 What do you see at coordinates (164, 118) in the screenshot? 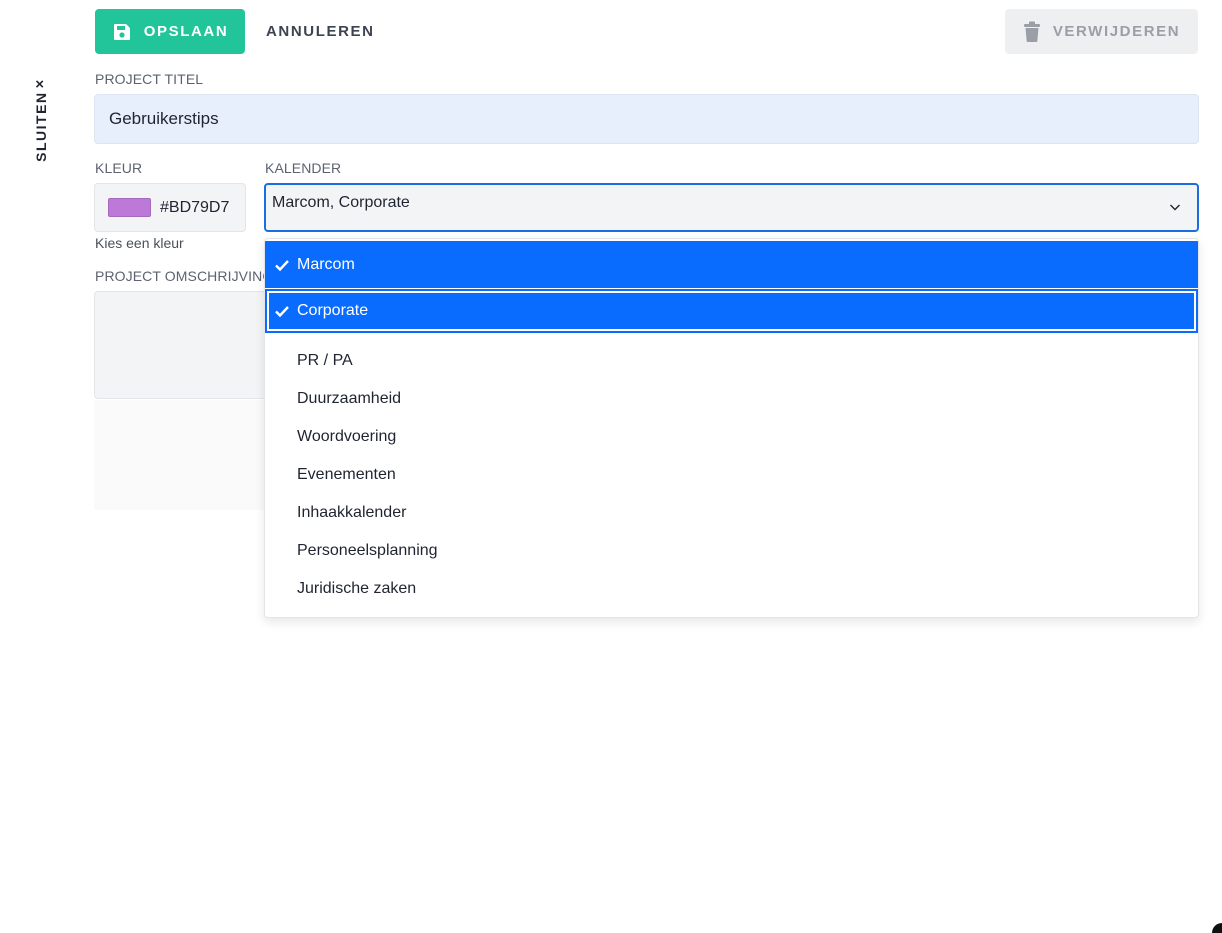
I see `title-value: Gebruikerstips` at bounding box center [164, 118].